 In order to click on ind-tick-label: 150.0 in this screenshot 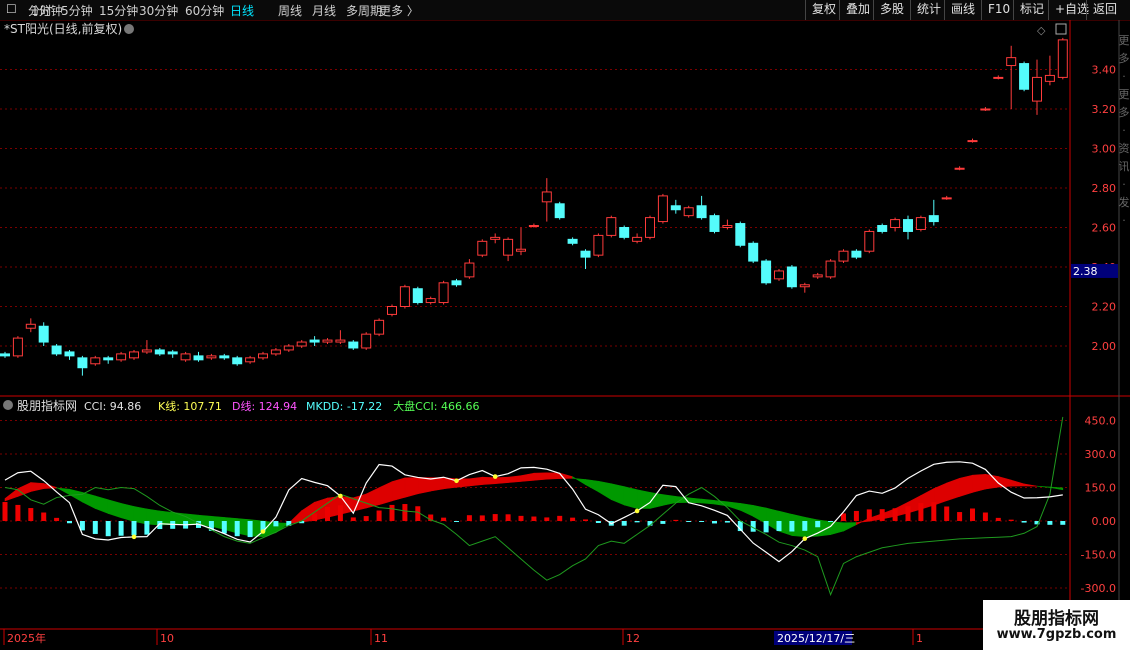, I will do `click(1101, 488)`.